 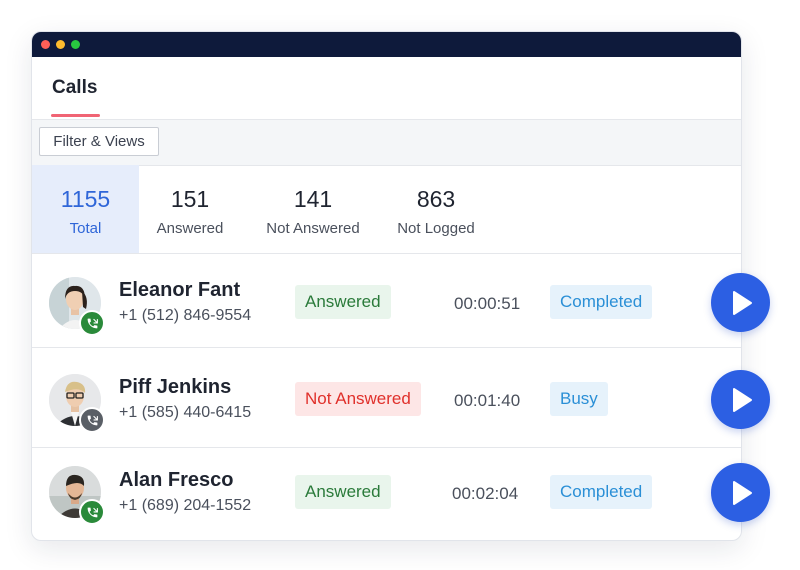 I want to click on answer-status-badge: Not Answered, so click(x=358, y=399).